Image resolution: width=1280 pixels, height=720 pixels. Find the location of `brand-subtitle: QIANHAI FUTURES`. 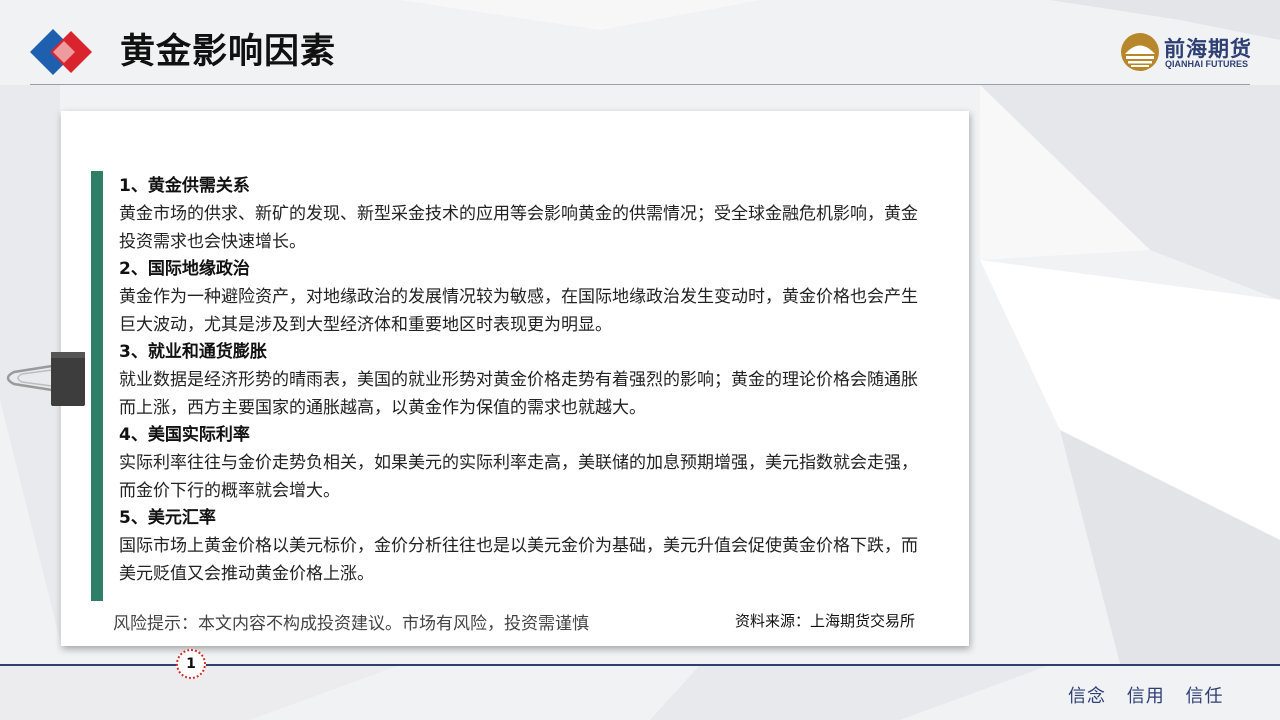

brand-subtitle: QIANHAI FUTURES is located at coordinates (1206, 64).